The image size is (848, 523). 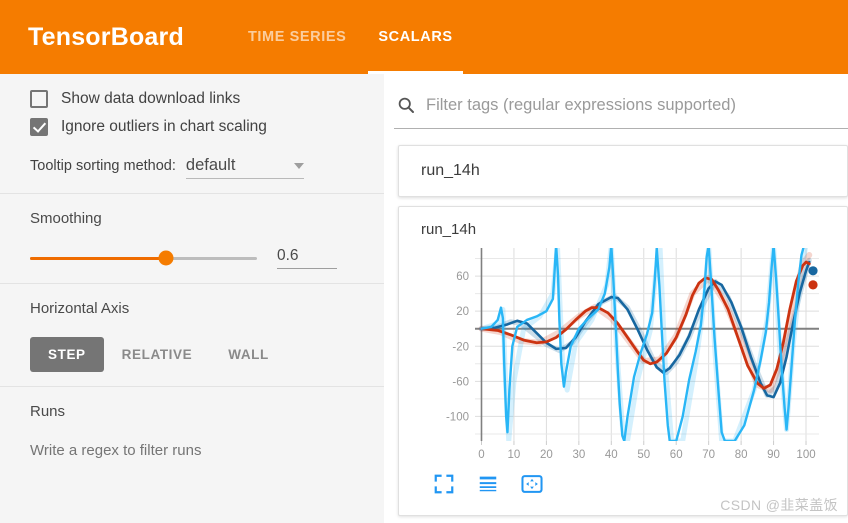 I want to click on fit-to-domain-icon, so click(x=532, y=484).